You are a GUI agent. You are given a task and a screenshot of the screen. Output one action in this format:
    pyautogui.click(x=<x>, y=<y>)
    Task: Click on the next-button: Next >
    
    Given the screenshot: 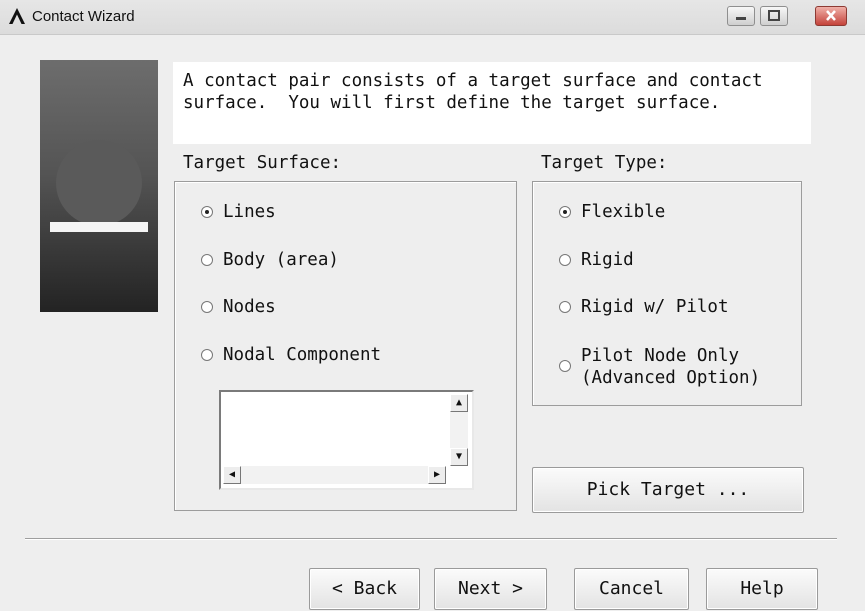 What is the action you would take?
    pyautogui.click(x=490, y=589)
    